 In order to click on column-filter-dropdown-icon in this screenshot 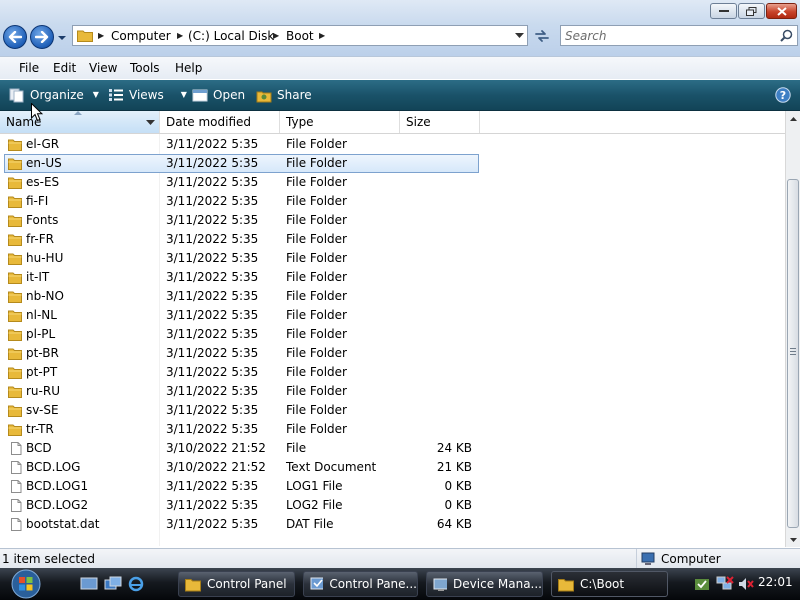, I will do `click(150, 123)`.